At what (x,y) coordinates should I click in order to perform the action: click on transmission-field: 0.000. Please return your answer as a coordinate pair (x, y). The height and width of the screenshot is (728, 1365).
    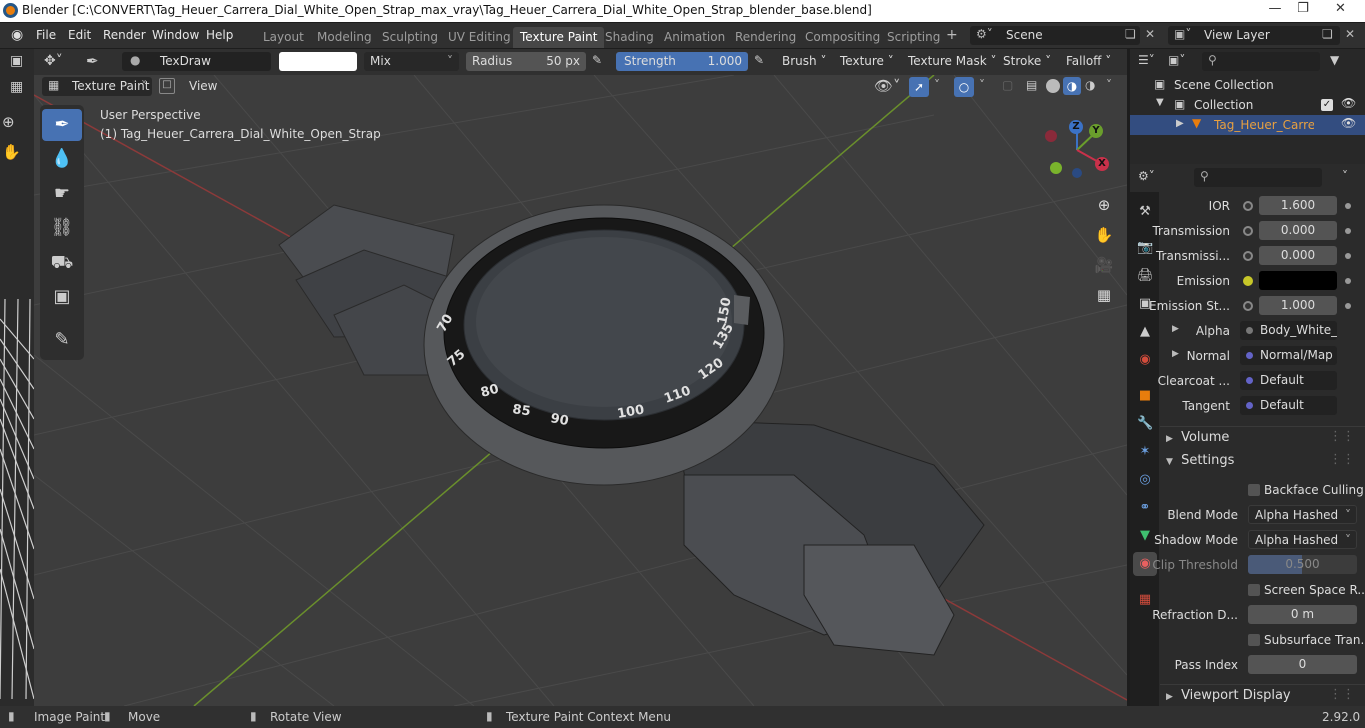
    Looking at the image, I should click on (1298, 230).